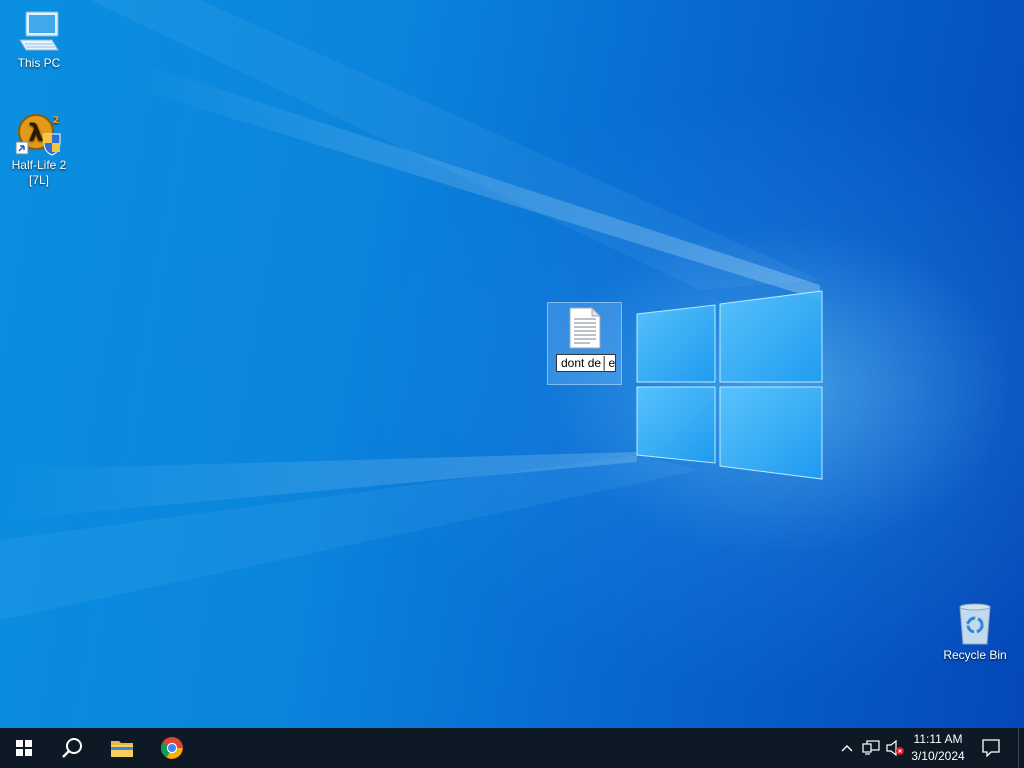 The width and height of the screenshot is (1024, 768). Describe the element at coordinates (39, 165) in the screenshot. I see `desktop-icon-label: Half-Life 2` at that location.